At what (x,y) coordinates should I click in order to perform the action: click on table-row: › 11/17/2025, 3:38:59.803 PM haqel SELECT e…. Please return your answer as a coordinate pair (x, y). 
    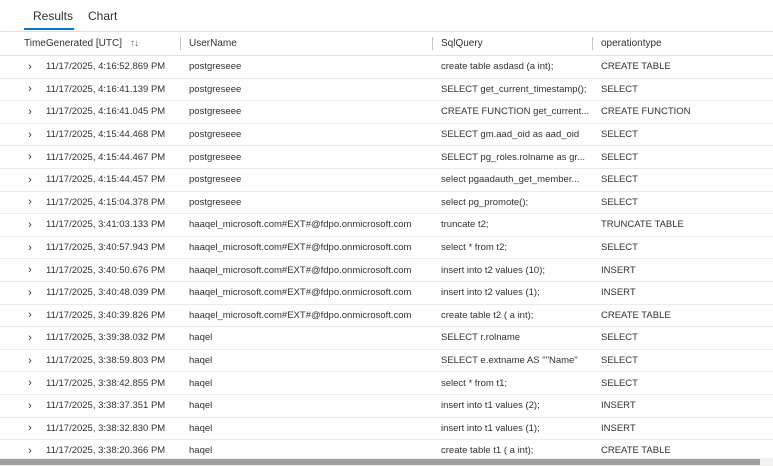
    Looking at the image, I should click on (386, 361).